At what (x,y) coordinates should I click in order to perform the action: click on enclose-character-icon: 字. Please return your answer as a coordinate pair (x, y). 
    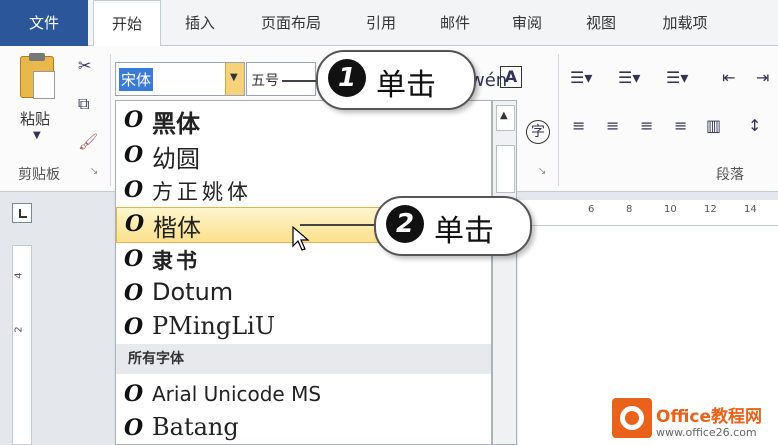
    Looking at the image, I should click on (538, 132).